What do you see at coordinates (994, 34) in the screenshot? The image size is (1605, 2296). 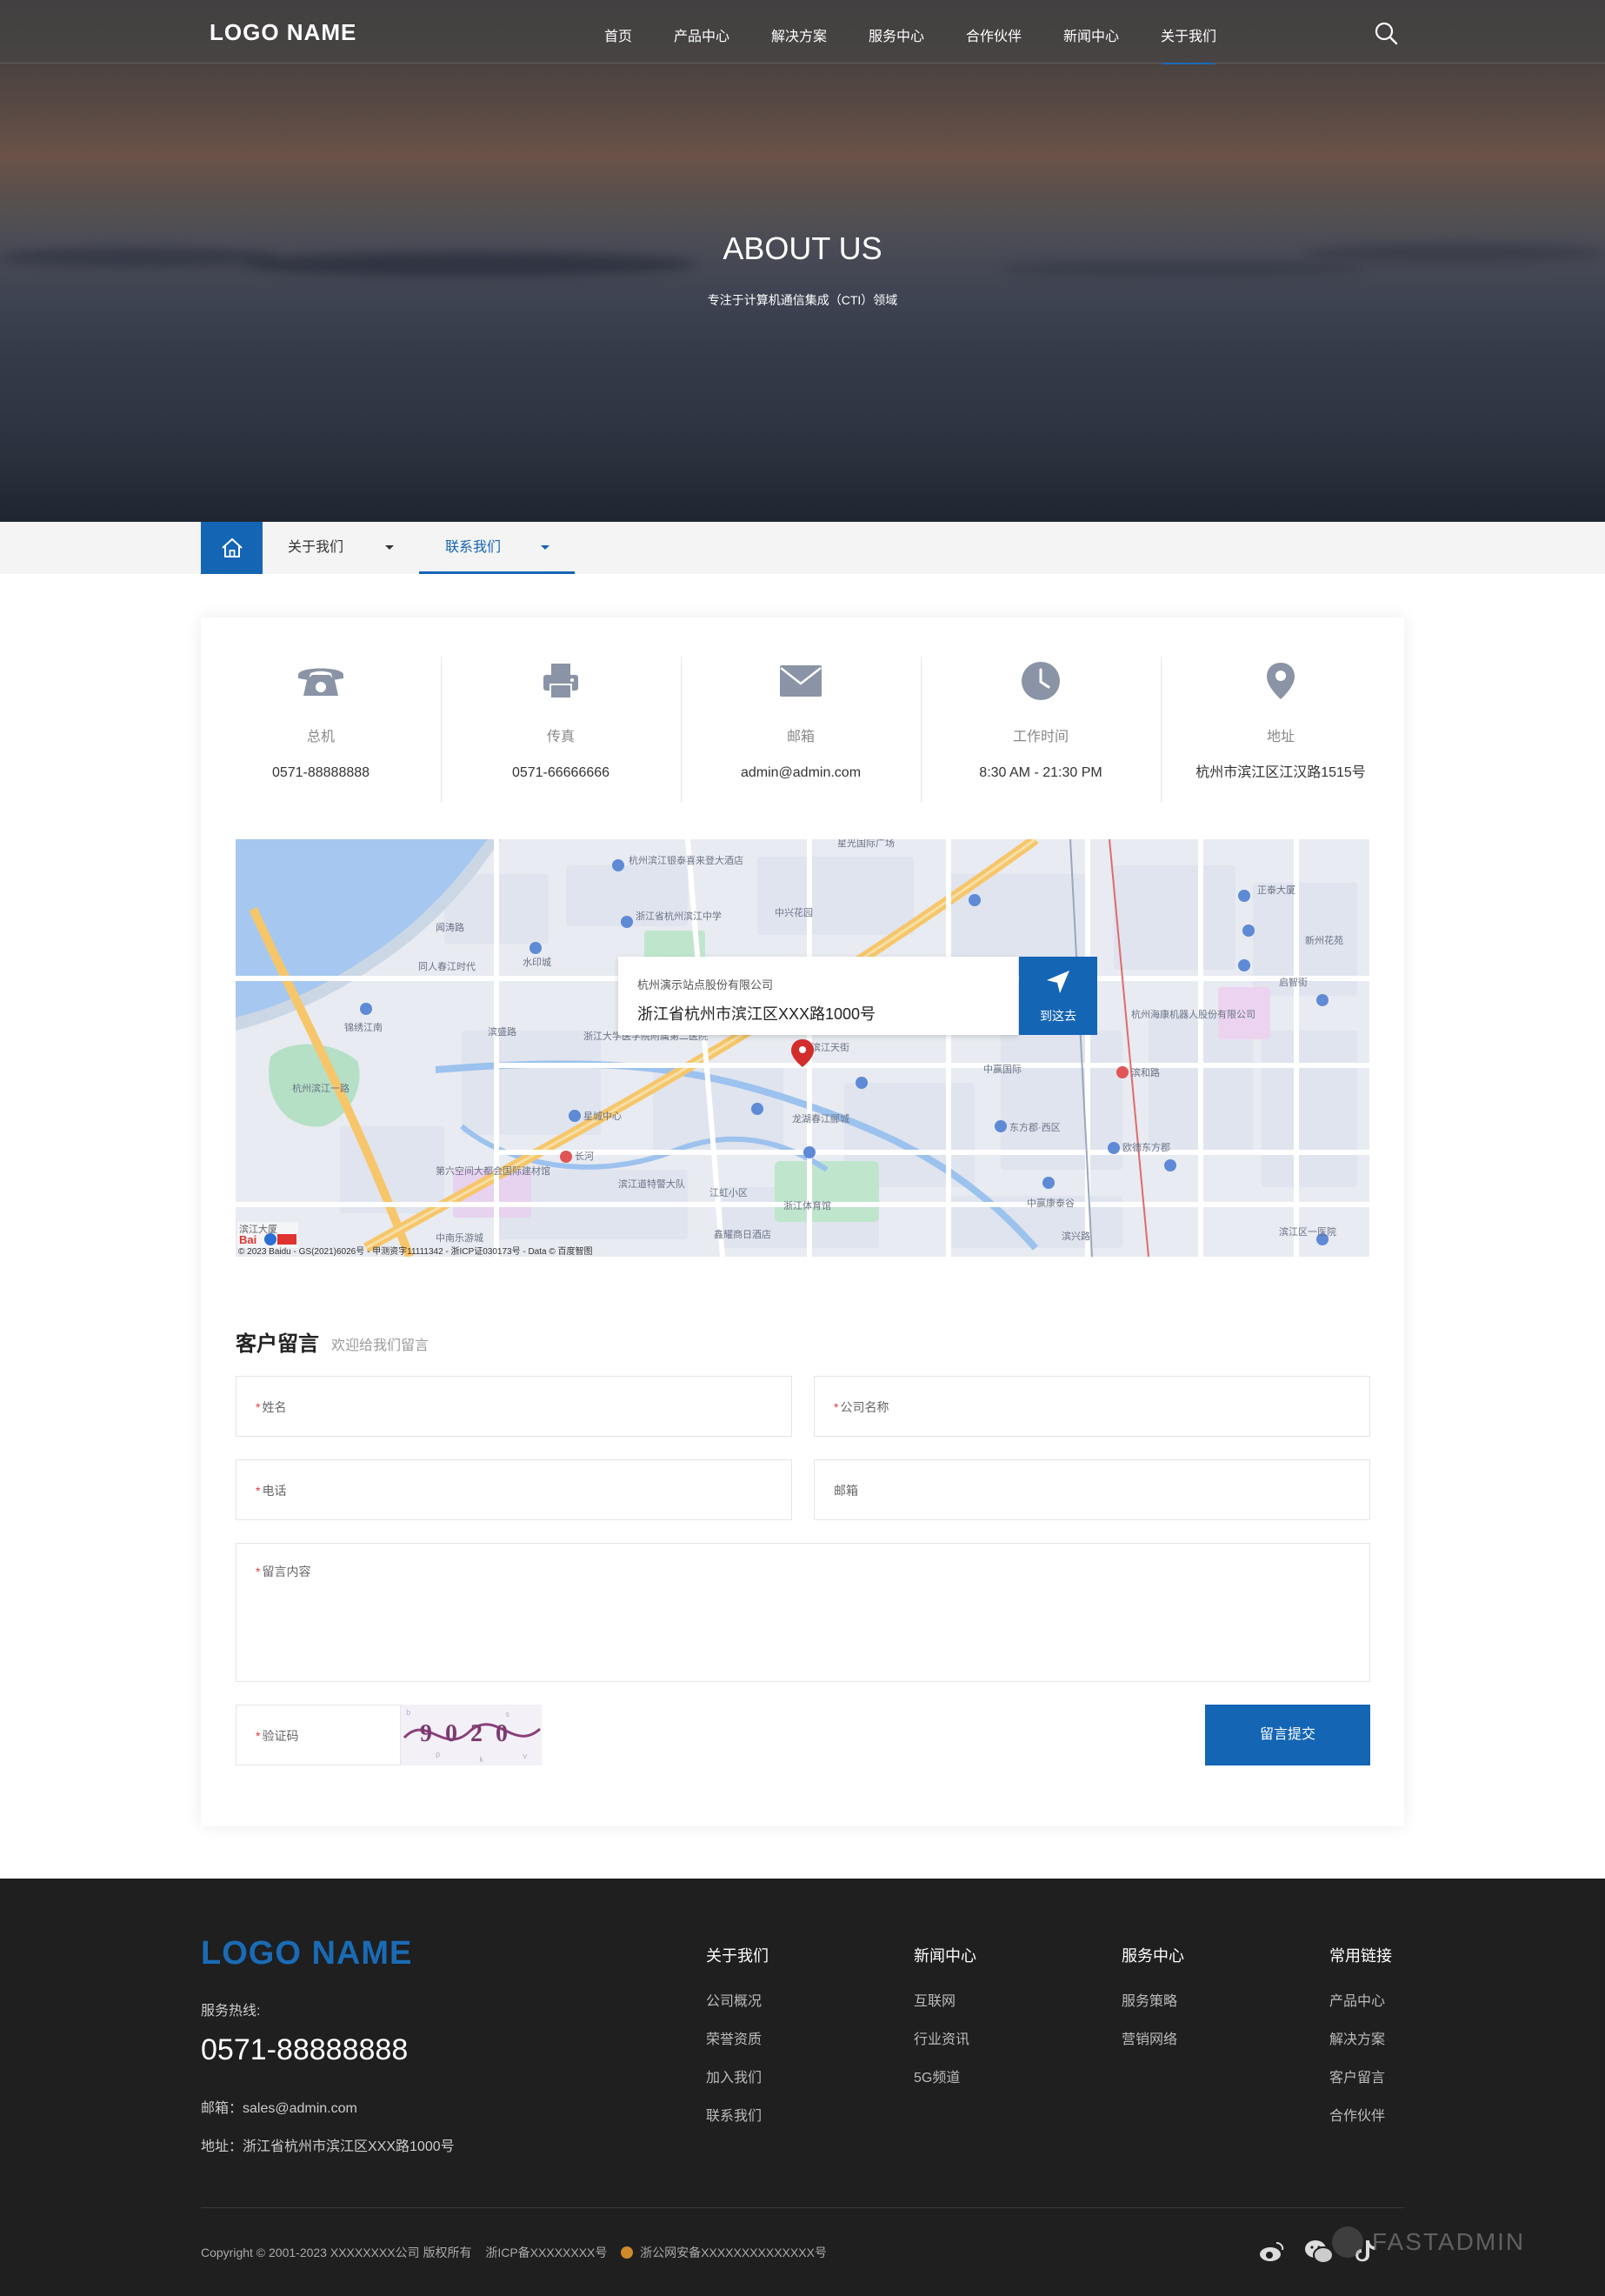 I see `nav-partners: 合作伙伴` at bounding box center [994, 34].